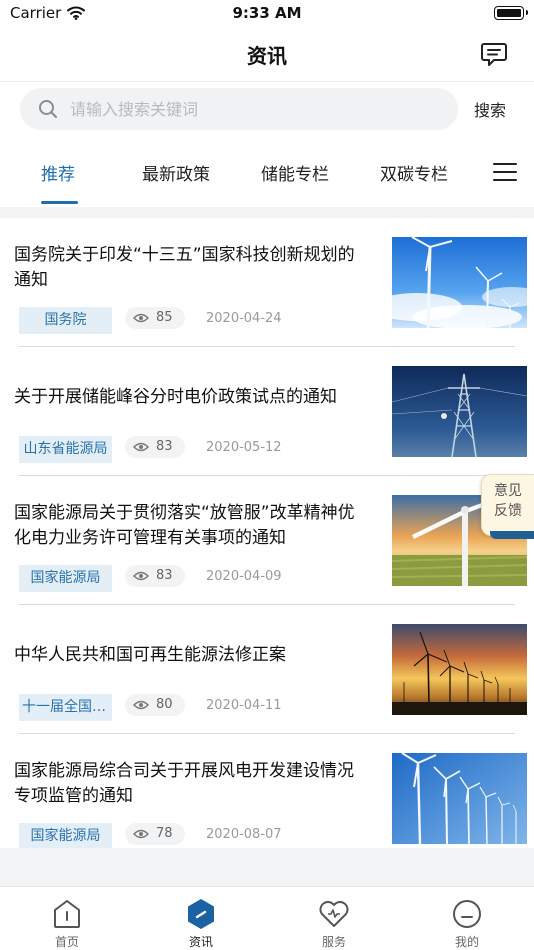  I want to click on tabbar-profile: 我的, so click(467, 918).